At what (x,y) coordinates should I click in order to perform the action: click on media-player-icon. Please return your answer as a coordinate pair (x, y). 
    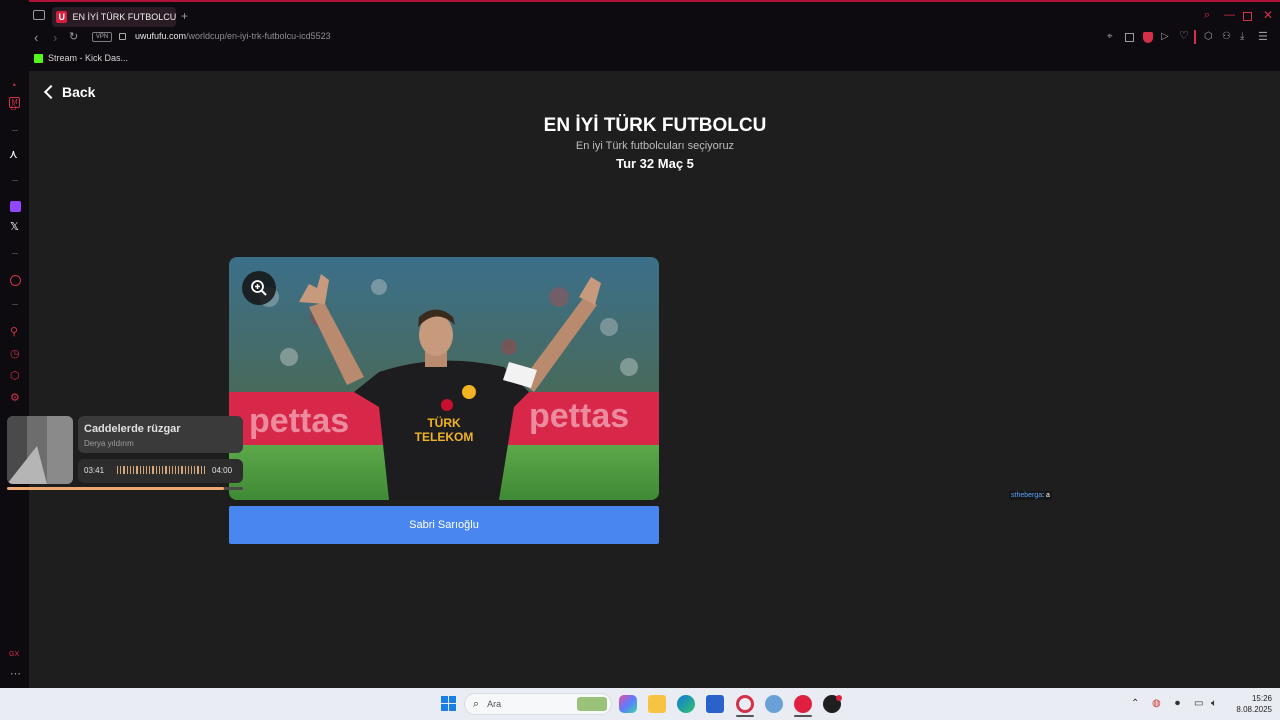
    Looking at the image, I should click on (803, 704).